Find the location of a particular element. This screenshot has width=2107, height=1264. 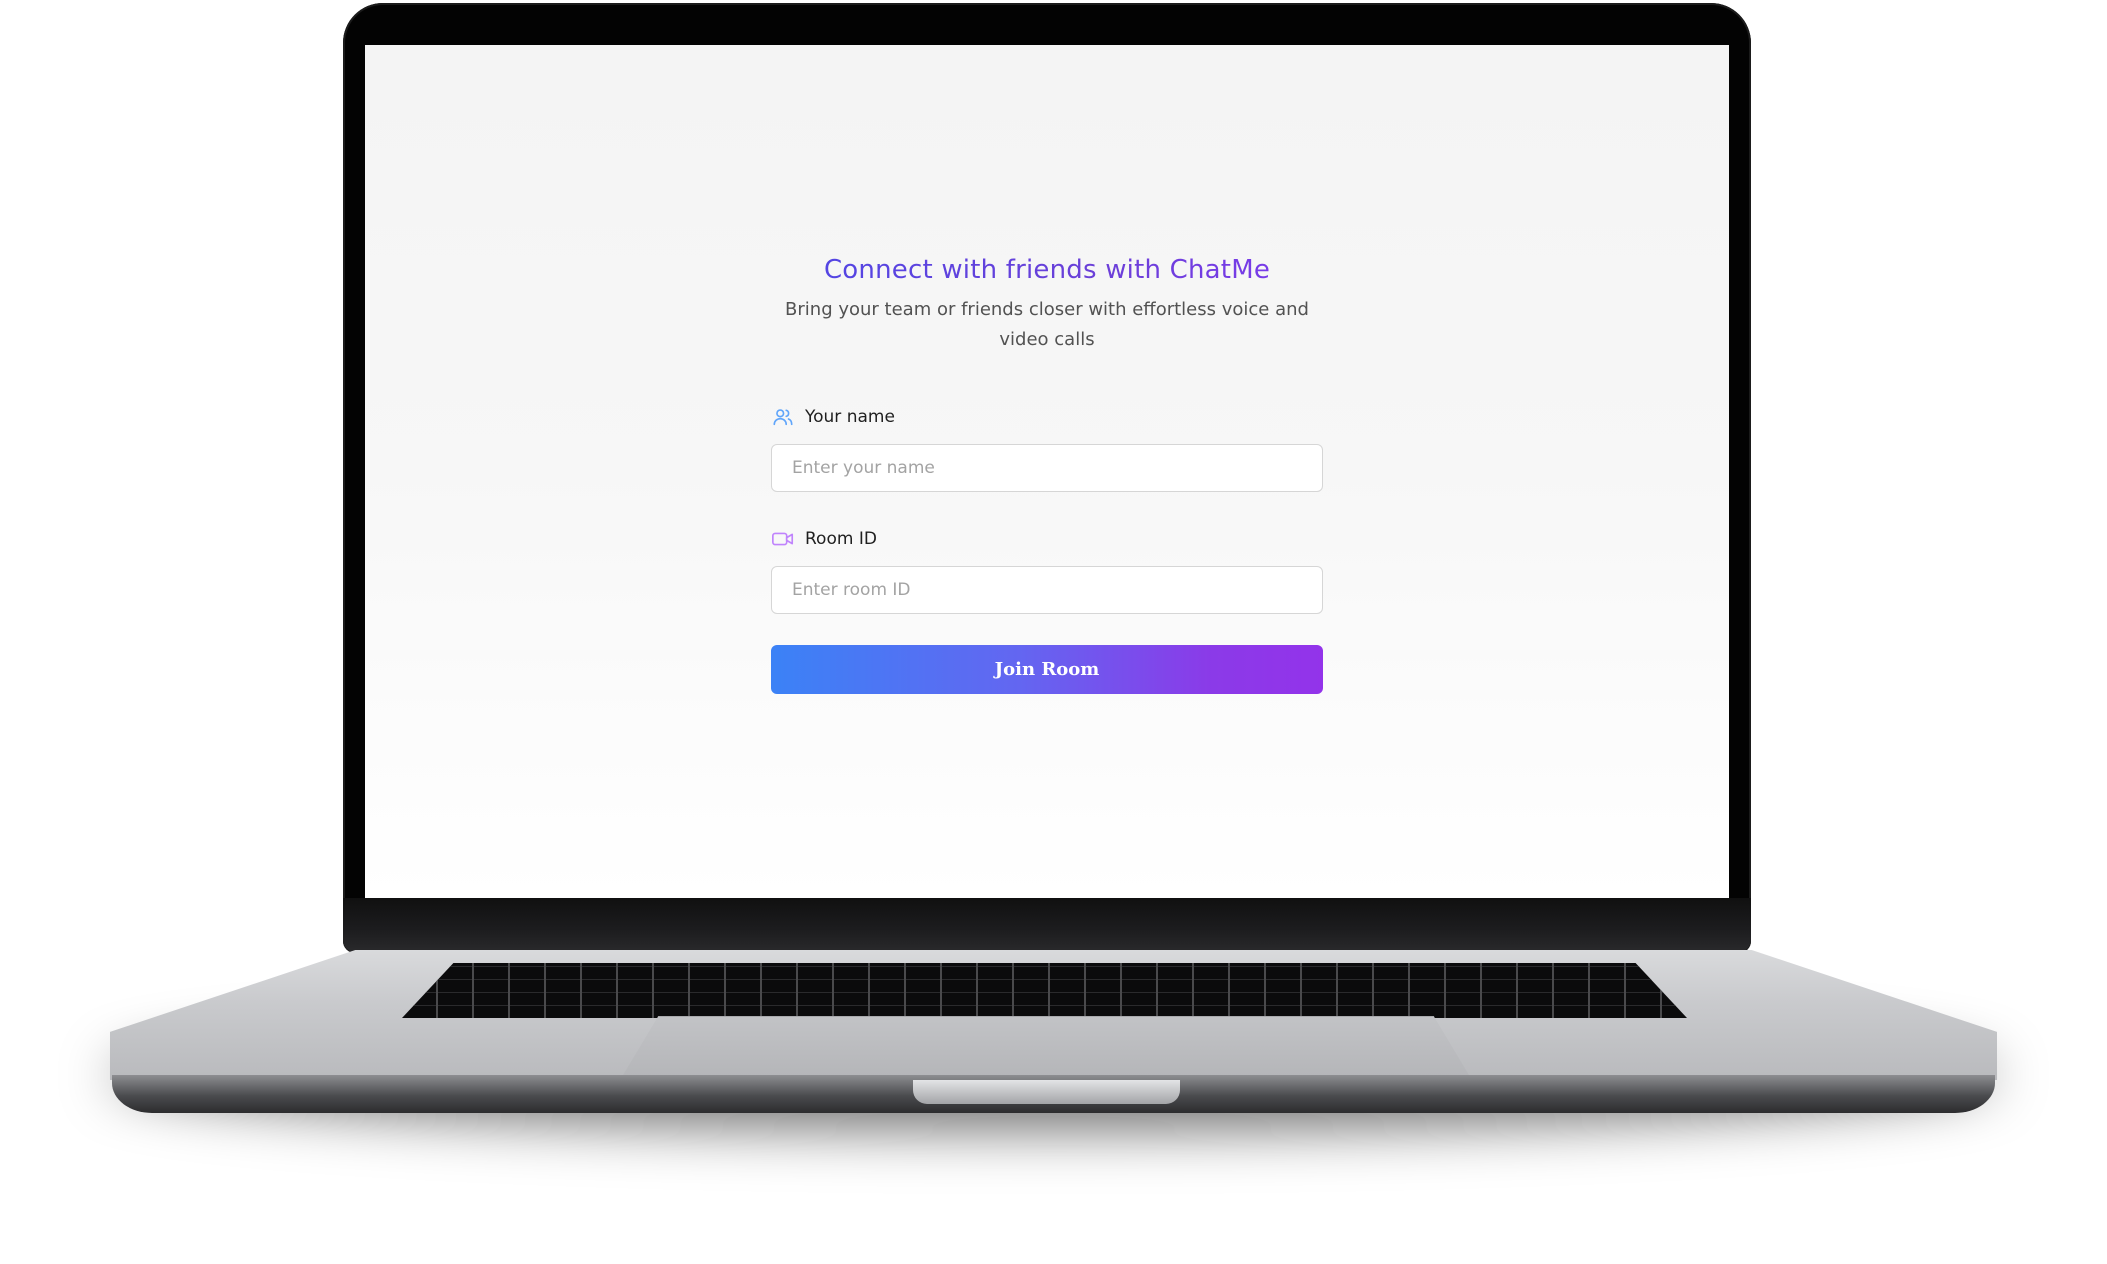

laptop-chin is located at coordinates (1047, 925).